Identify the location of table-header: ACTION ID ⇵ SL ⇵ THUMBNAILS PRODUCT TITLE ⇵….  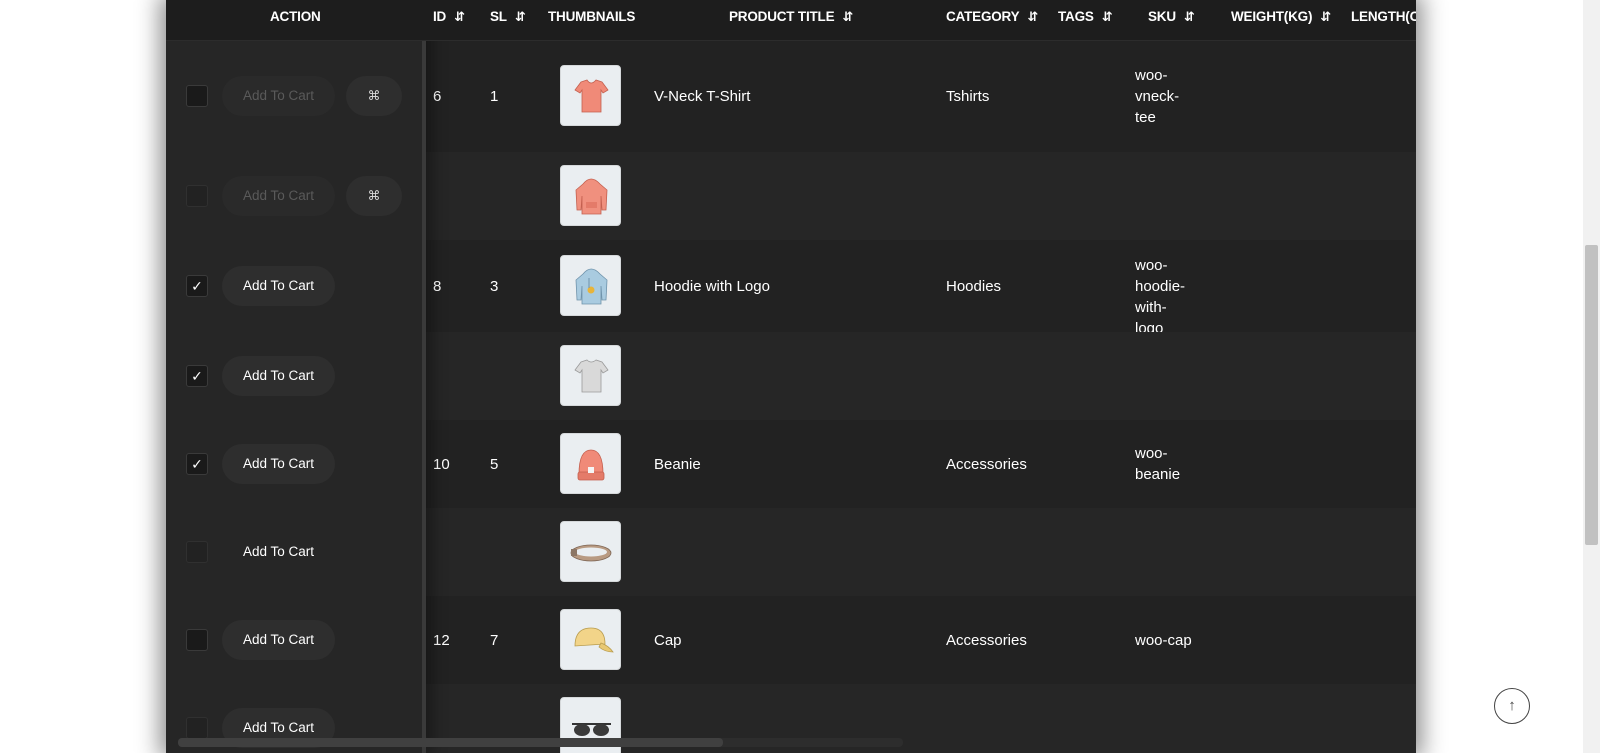
(791, 20).